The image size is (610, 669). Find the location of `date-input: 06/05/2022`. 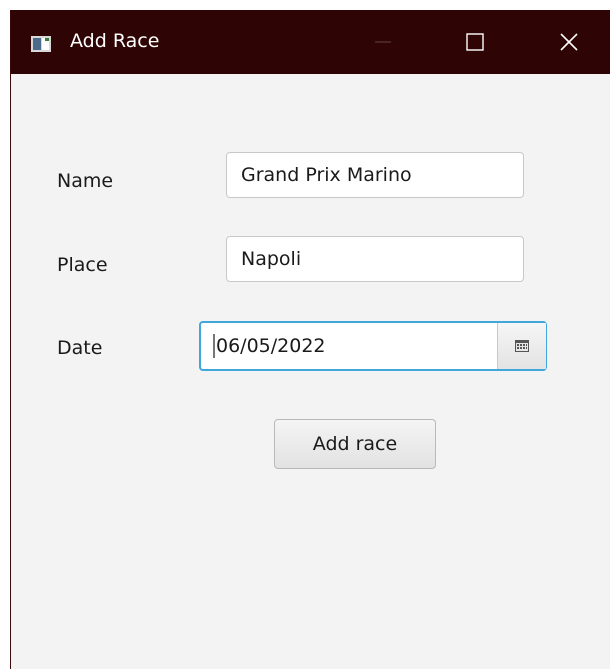

date-input: 06/05/2022 is located at coordinates (349, 346).